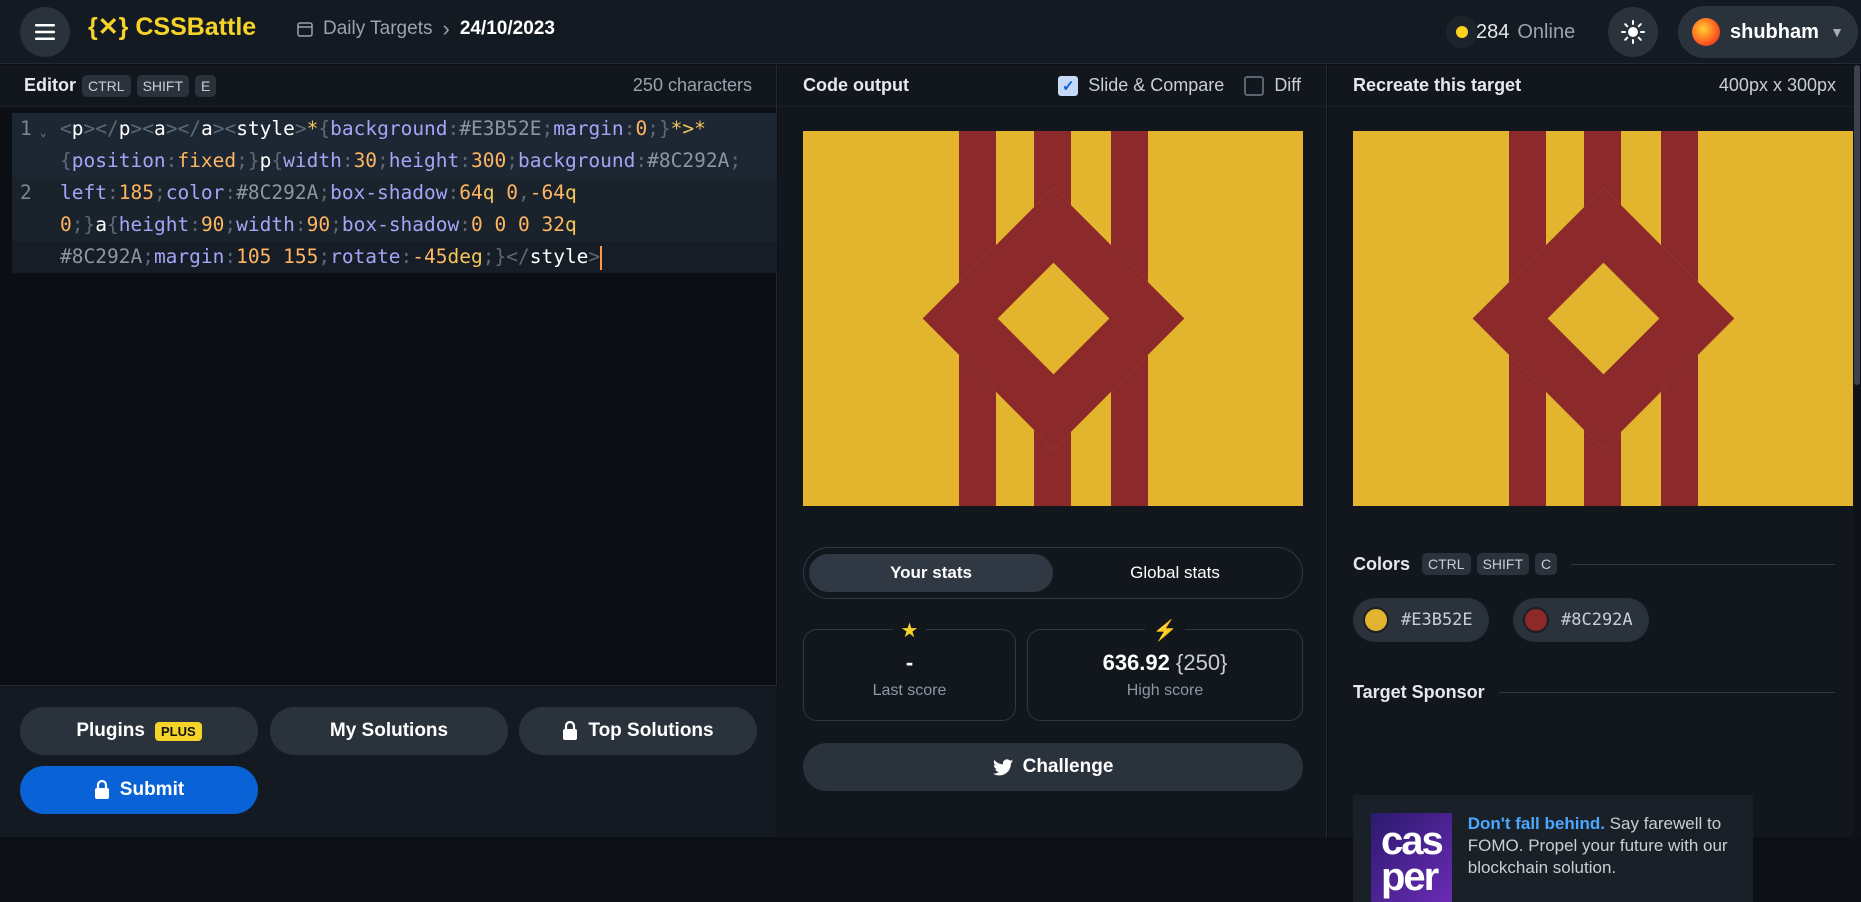 The height and width of the screenshot is (902, 1861). Describe the element at coordinates (1462, 32) in the screenshot. I see `online-dot-icon` at that location.